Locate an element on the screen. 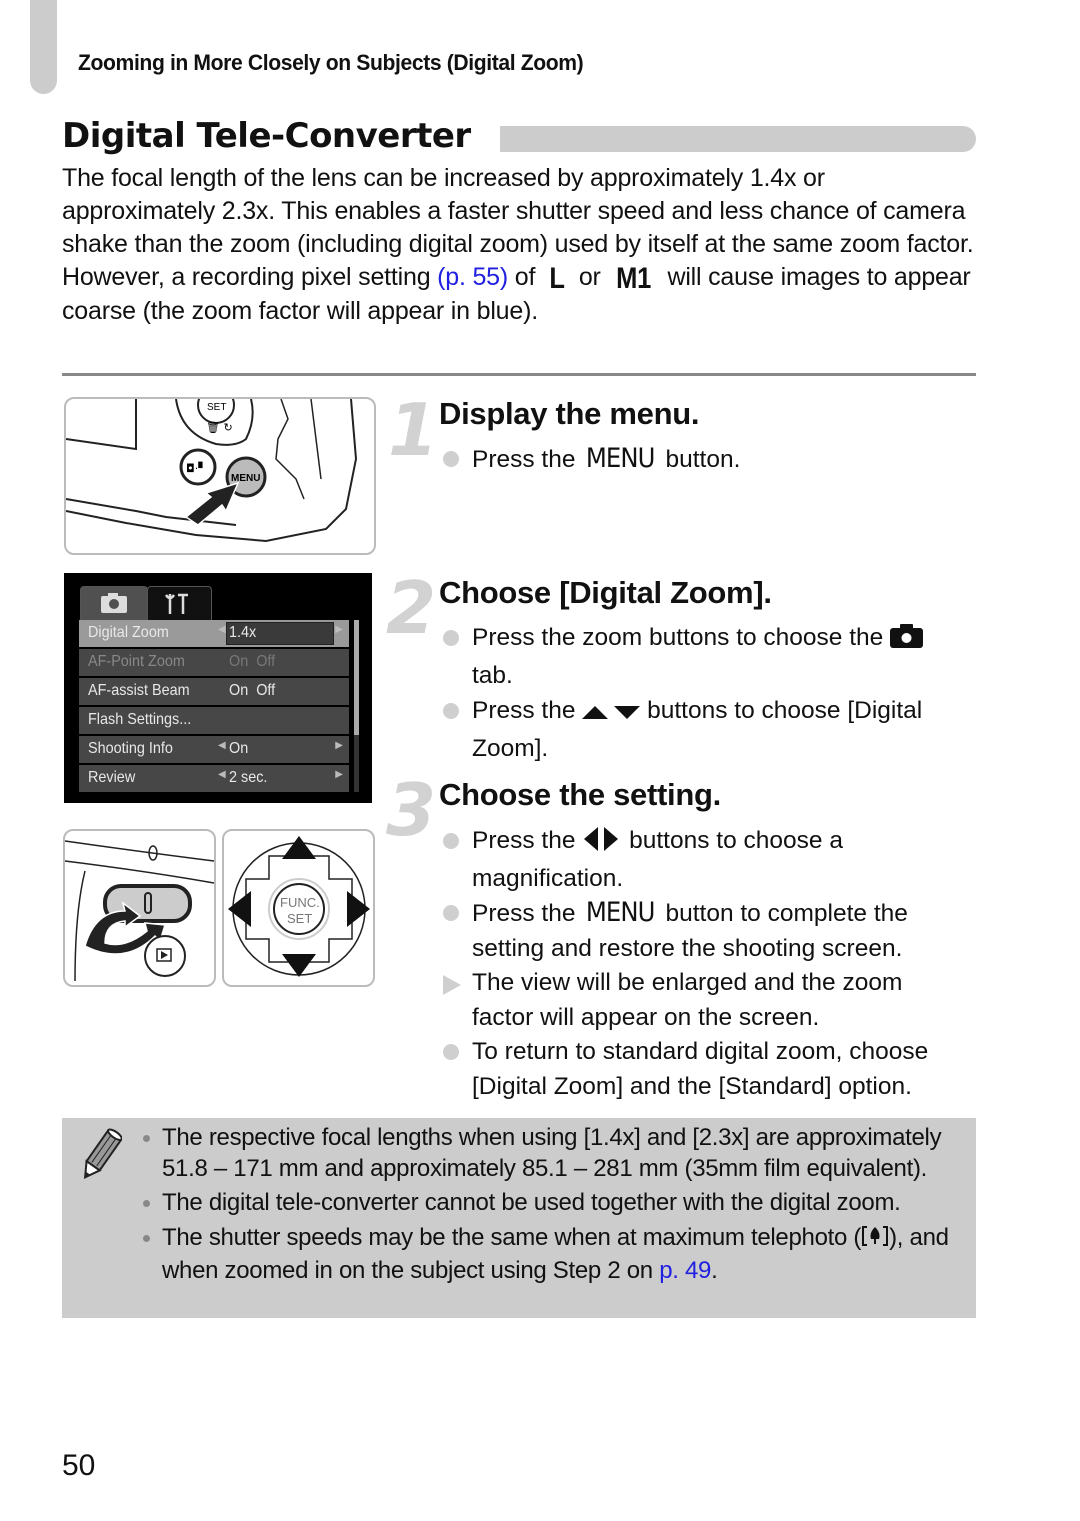  menu-tab-settings is located at coordinates (179, 603).